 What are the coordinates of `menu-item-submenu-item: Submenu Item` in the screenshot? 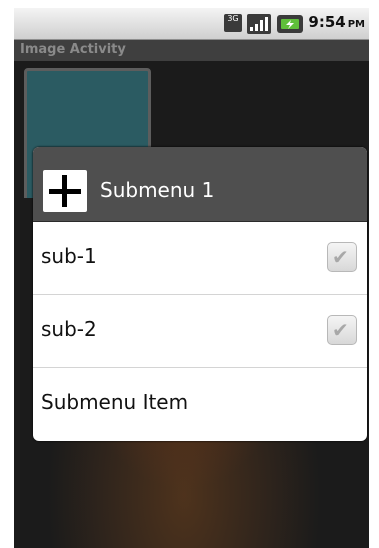 It's located at (200, 402).